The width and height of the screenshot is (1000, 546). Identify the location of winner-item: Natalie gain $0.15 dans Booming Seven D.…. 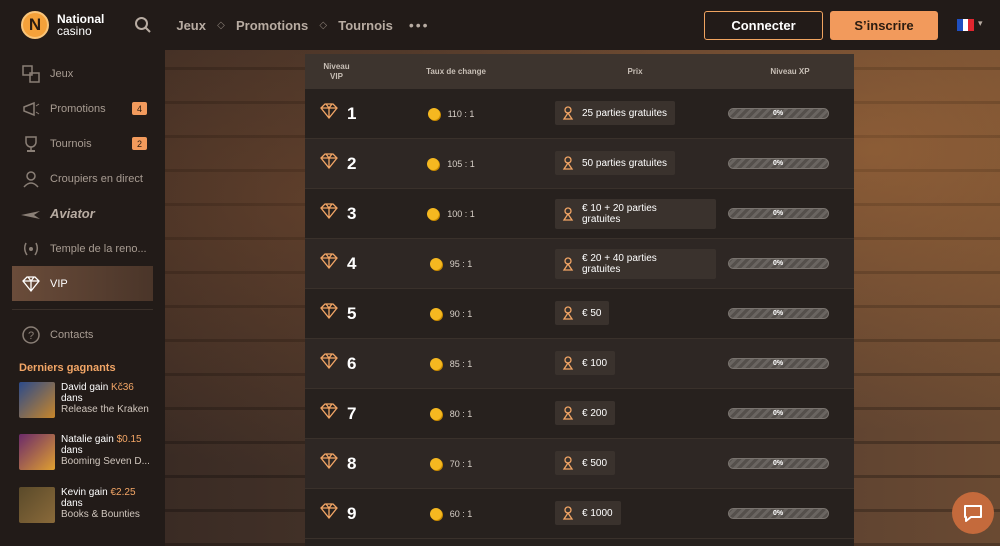
(91, 453).